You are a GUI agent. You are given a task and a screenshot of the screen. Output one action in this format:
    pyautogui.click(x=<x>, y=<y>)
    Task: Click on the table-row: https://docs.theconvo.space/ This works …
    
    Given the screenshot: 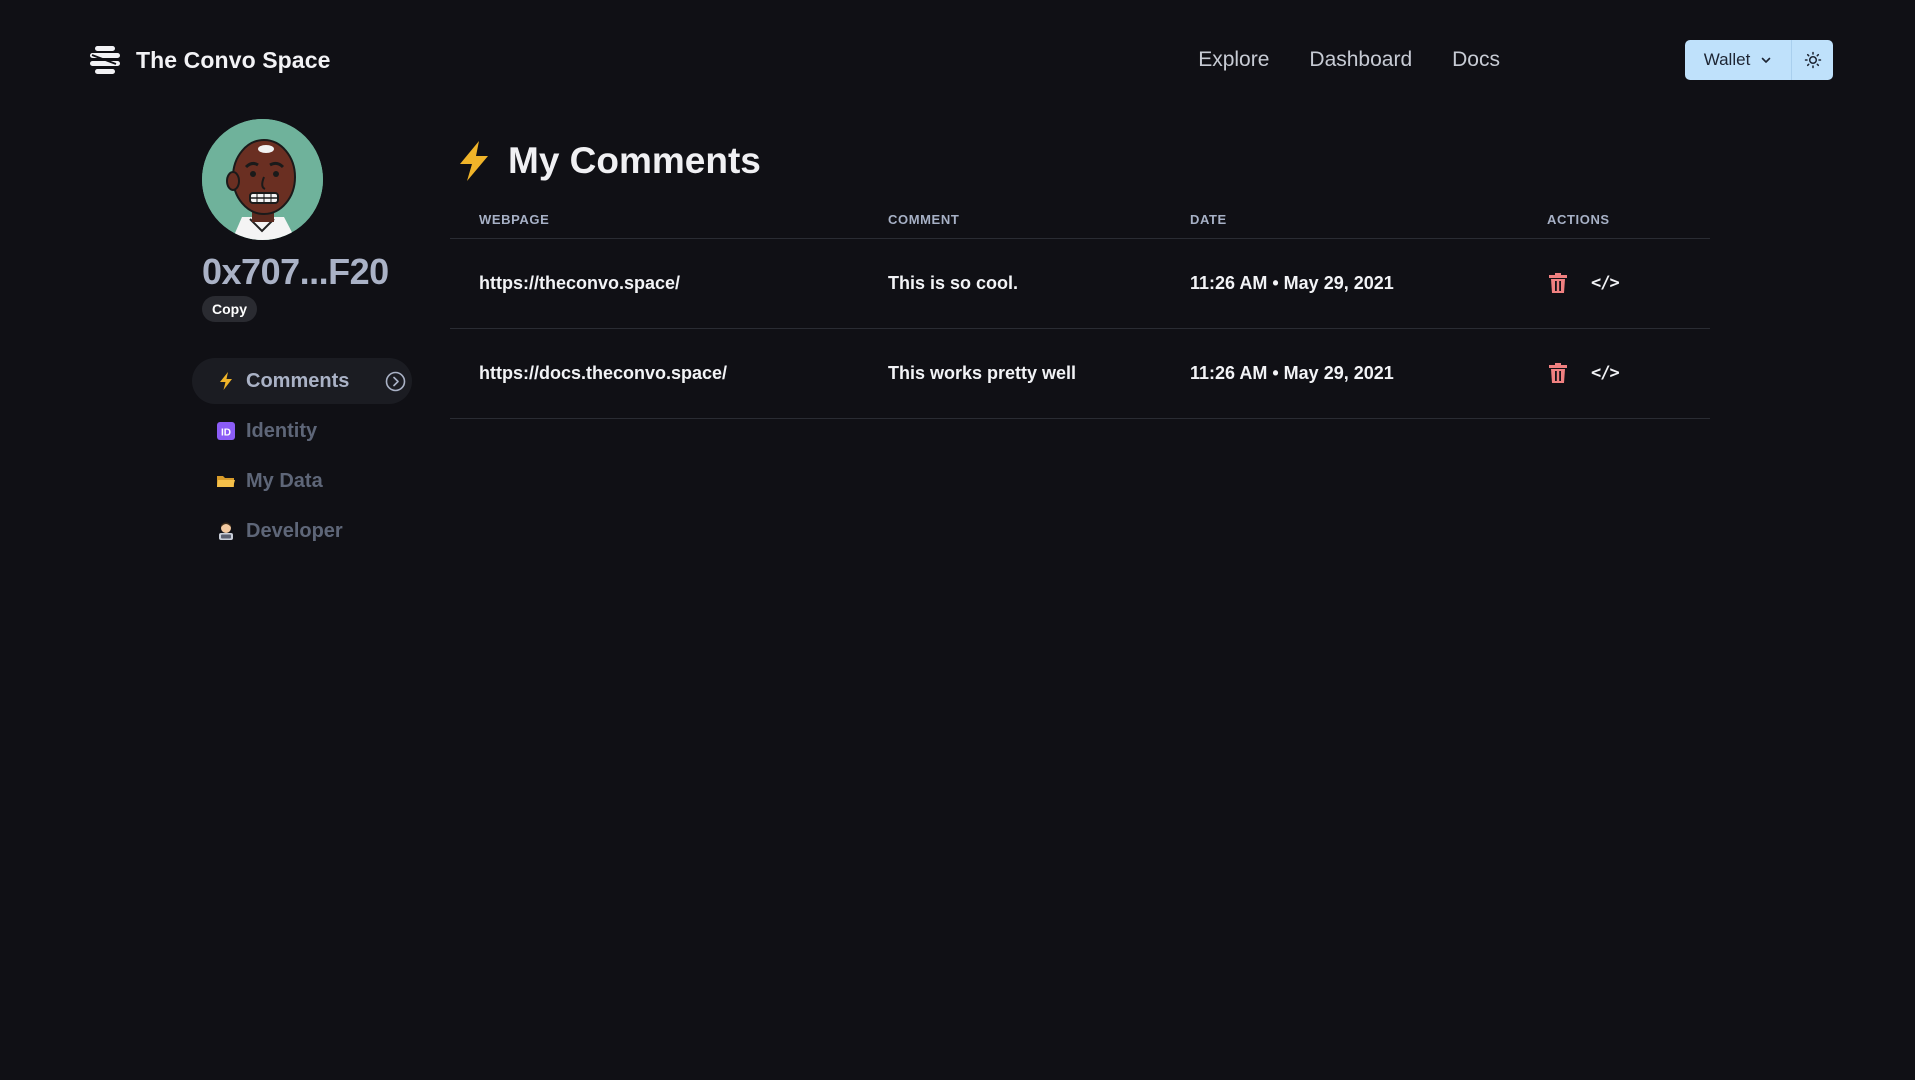 What is the action you would take?
    pyautogui.click(x=1080, y=373)
    